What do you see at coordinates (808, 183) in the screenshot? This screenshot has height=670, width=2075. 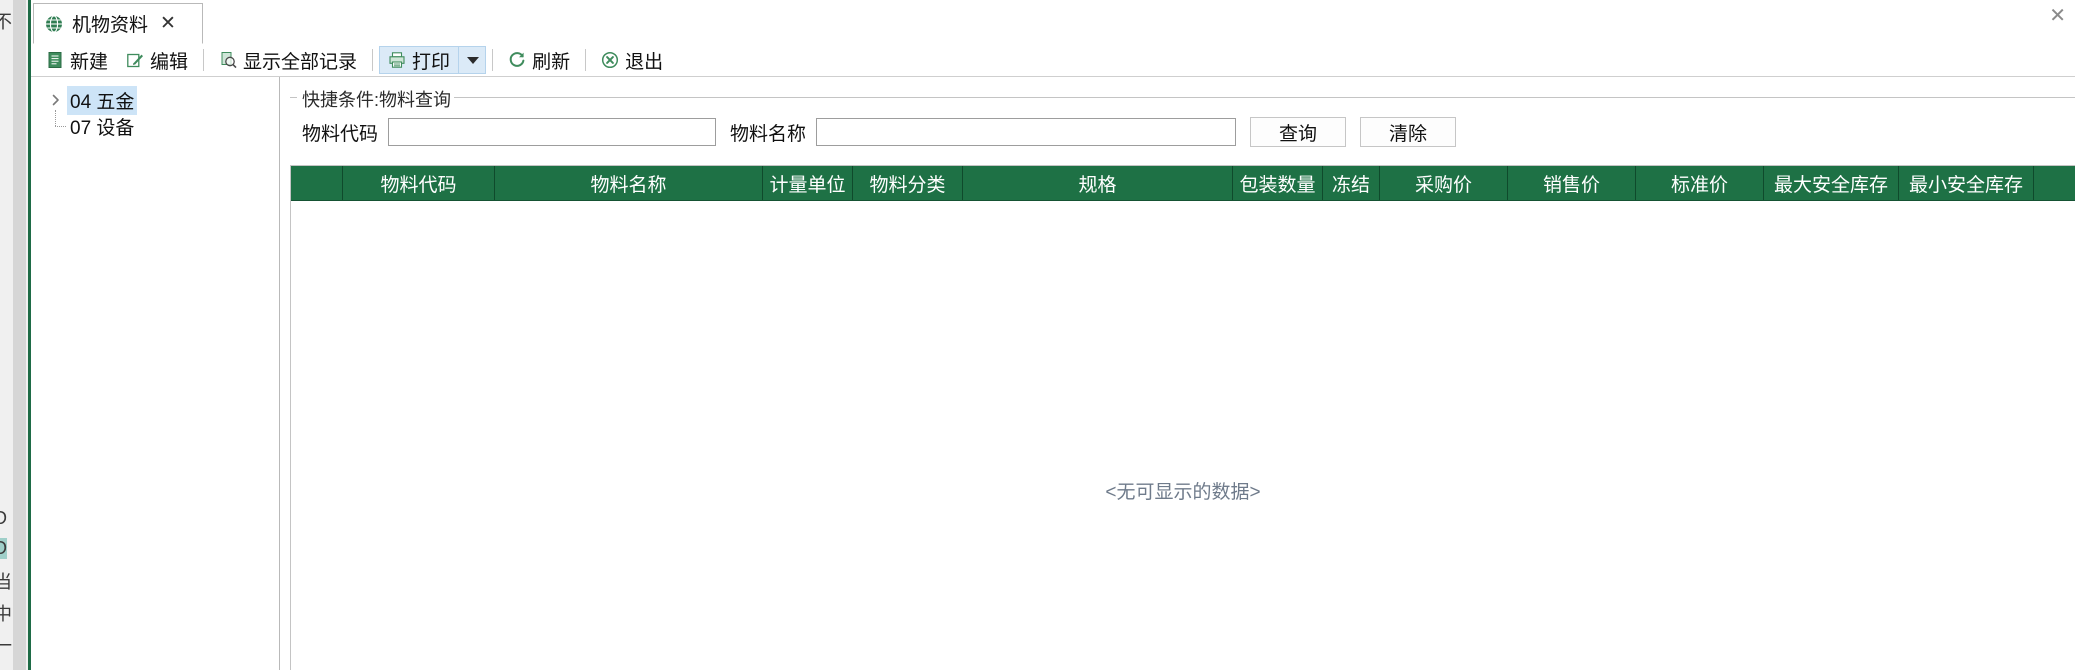 I see `grid-column-header: 计量单位` at bounding box center [808, 183].